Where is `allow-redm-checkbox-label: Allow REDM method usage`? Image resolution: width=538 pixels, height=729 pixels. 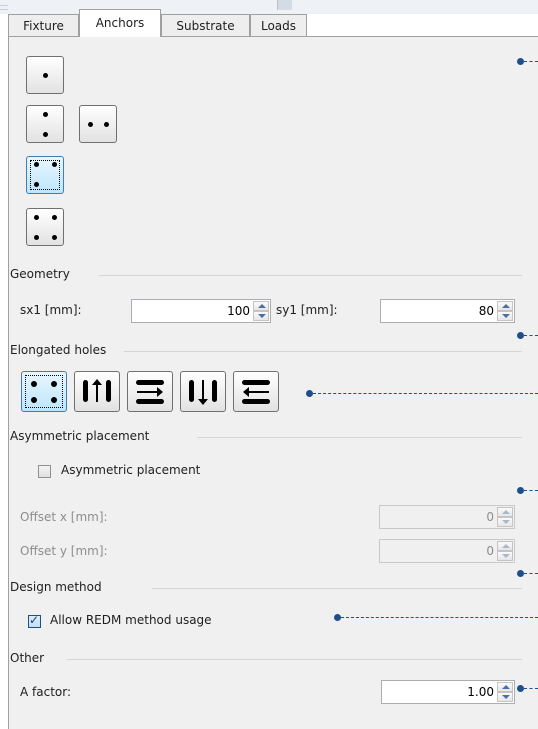
allow-redm-checkbox-label: Allow REDM method usage is located at coordinates (131, 620).